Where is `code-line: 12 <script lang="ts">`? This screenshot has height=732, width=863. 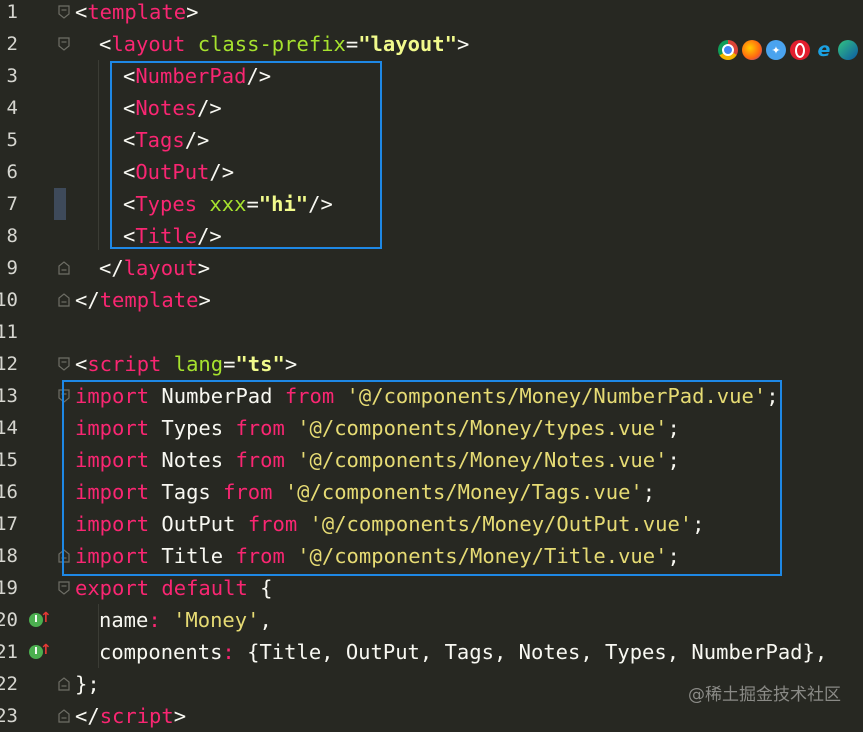 code-line: 12 <script lang="ts"> is located at coordinates (431, 364).